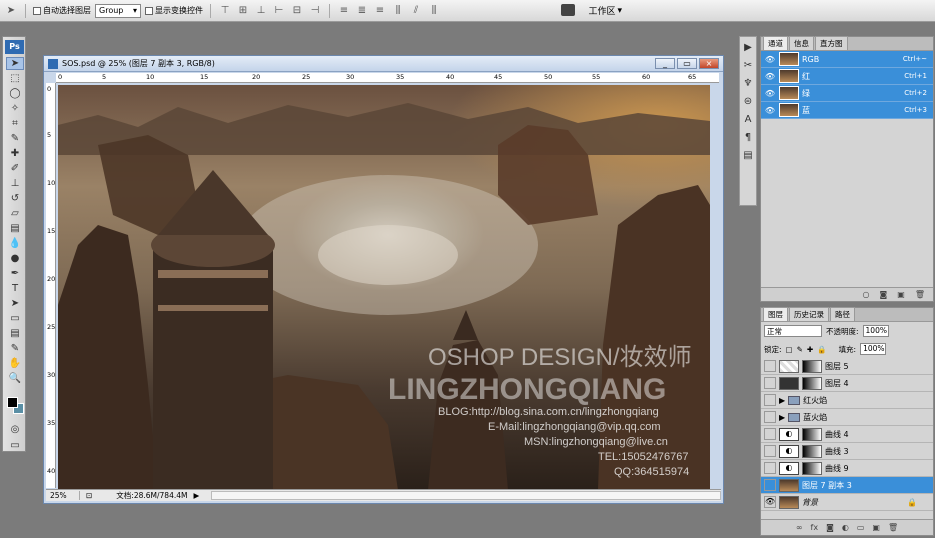 Image resolution: width=935 pixels, height=538 pixels. Describe the element at coordinates (225, 11) in the screenshot. I see `align-top-icon: ⊤` at that location.